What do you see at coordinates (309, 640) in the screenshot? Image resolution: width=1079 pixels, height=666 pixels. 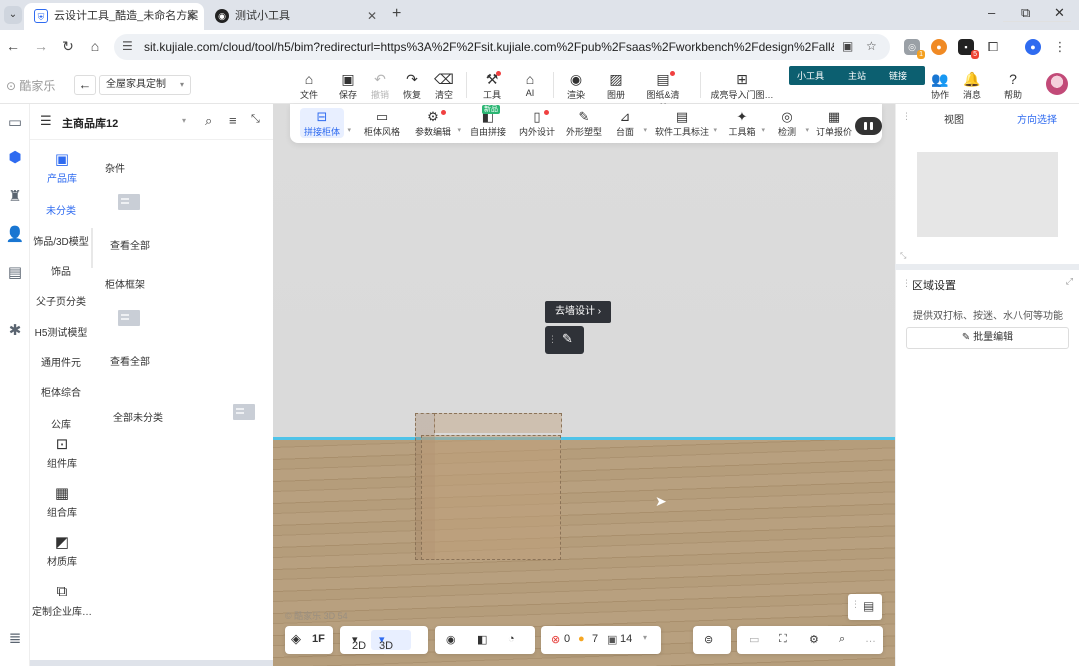 I see `floor-selector: ◈ 1F` at bounding box center [309, 640].